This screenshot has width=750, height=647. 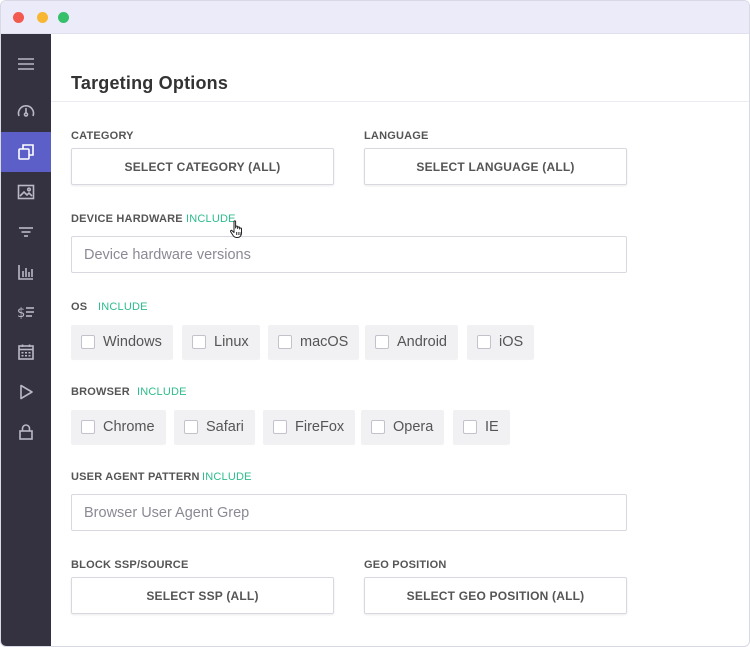 I want to click on sidebar-item-play, so click(x=26, y=392).